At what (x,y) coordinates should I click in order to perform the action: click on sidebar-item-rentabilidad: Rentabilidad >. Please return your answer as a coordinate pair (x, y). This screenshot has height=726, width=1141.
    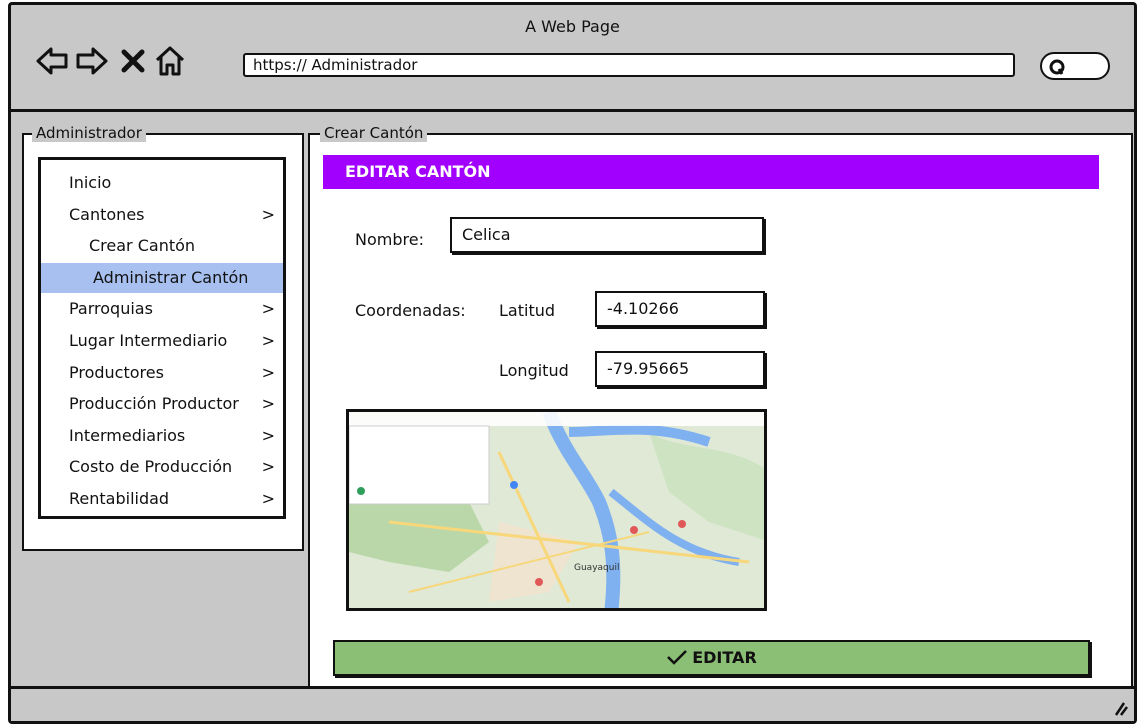
    Looking at the image, I should click on (162, 499).